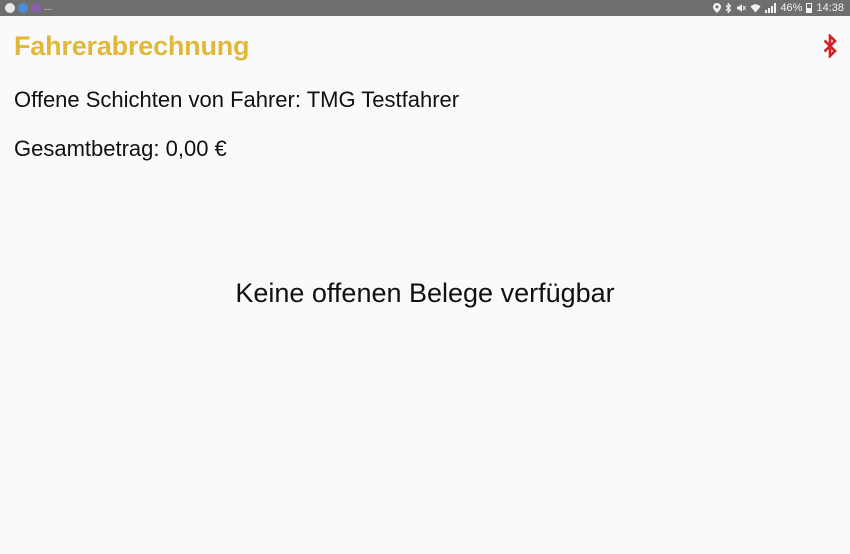  Describe the element at coordinates (830, 8) in the screenshot. I see `clock: 14:38` at that location.